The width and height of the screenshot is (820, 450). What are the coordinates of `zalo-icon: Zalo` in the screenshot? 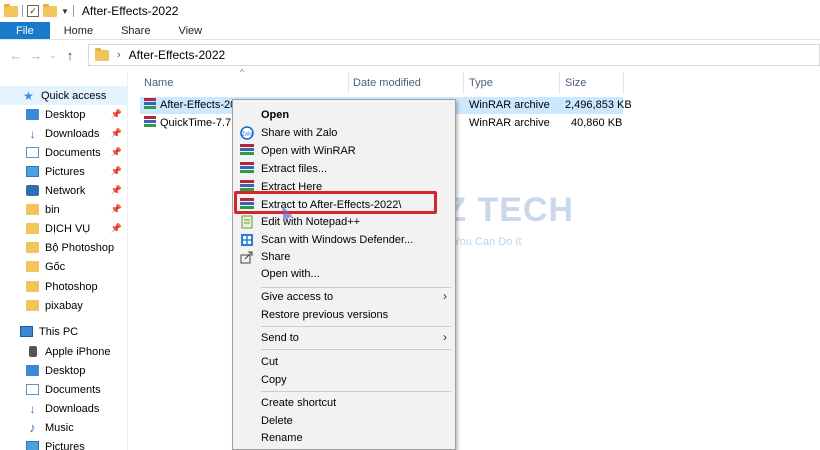 It's located at (247, 133).